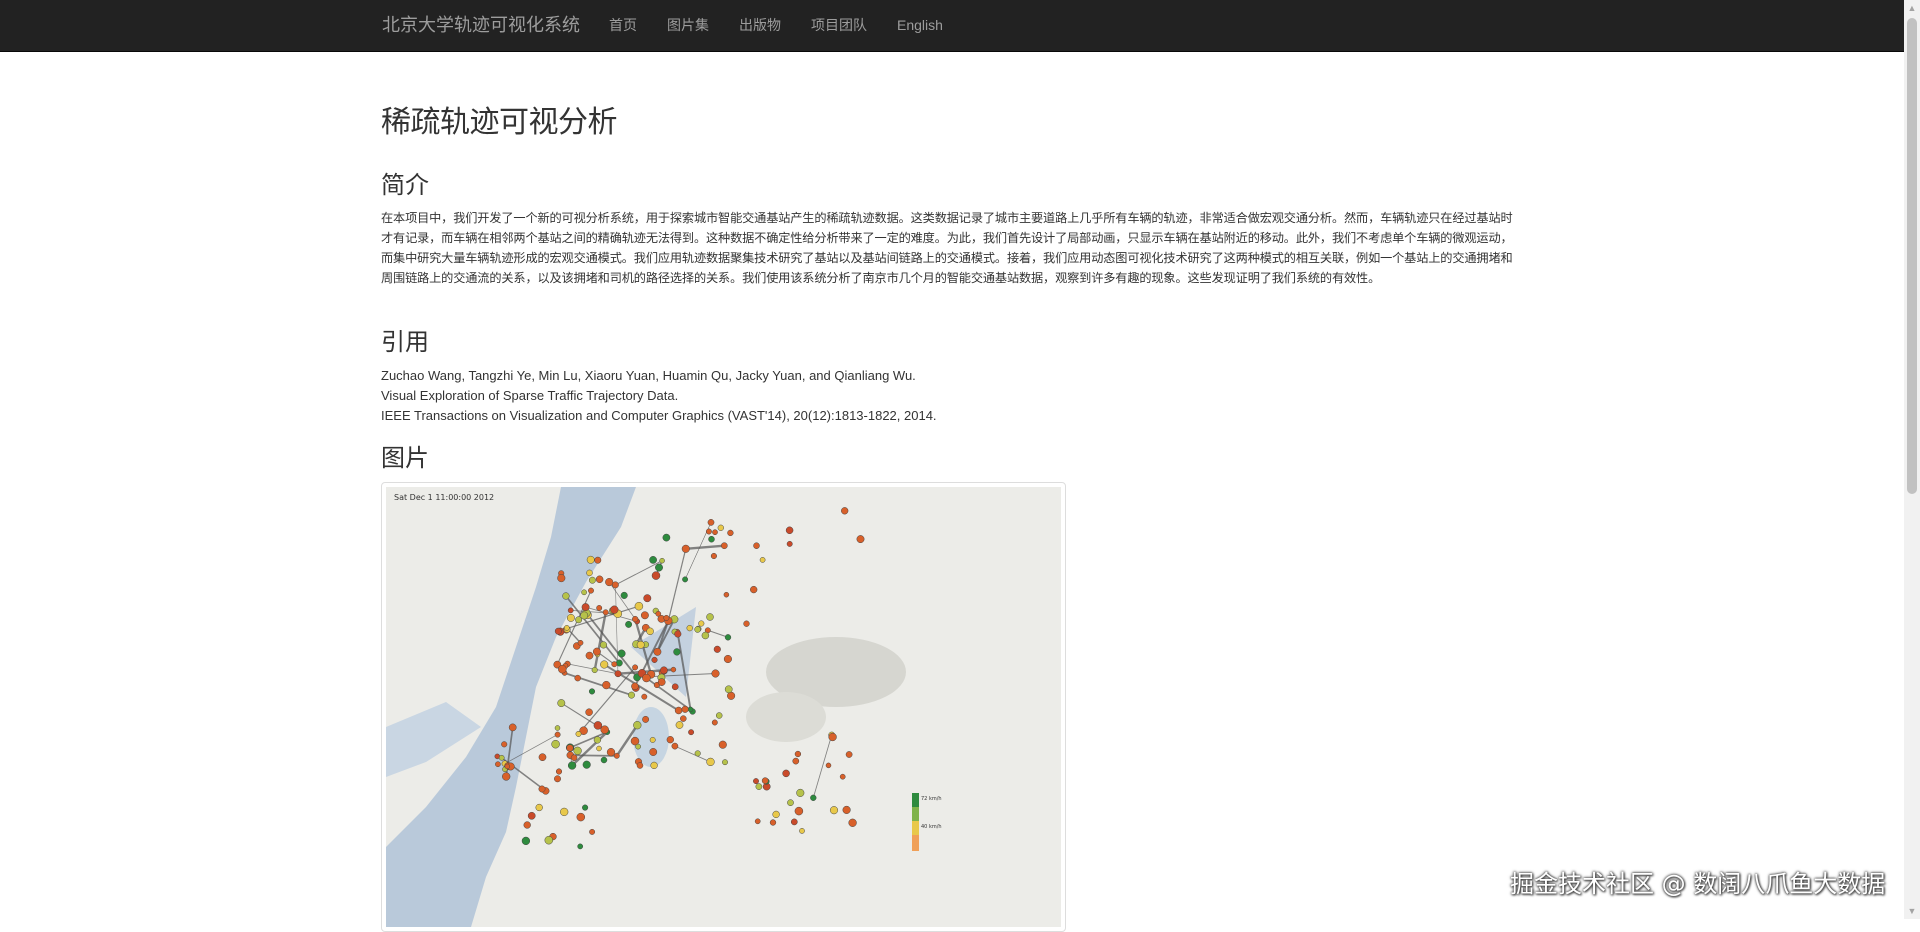 This screenshot has height=932, width=1920. I want to click on vertical-scrollbar: ▲ ▼, so click(1912, 459).